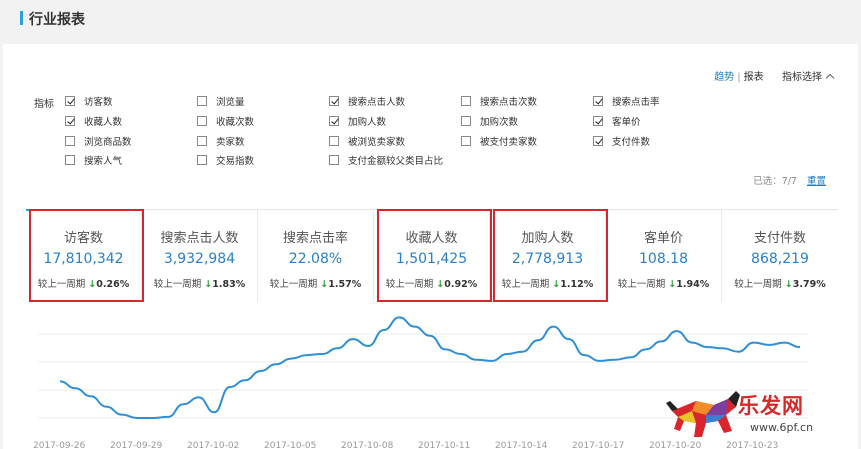 This screenshot has width=861, height=449. What do you see at coordinates (509, 142) in the screenshot?
I see `indicator-option-label: 被支付卖家数` at bounding box center [509, 142].